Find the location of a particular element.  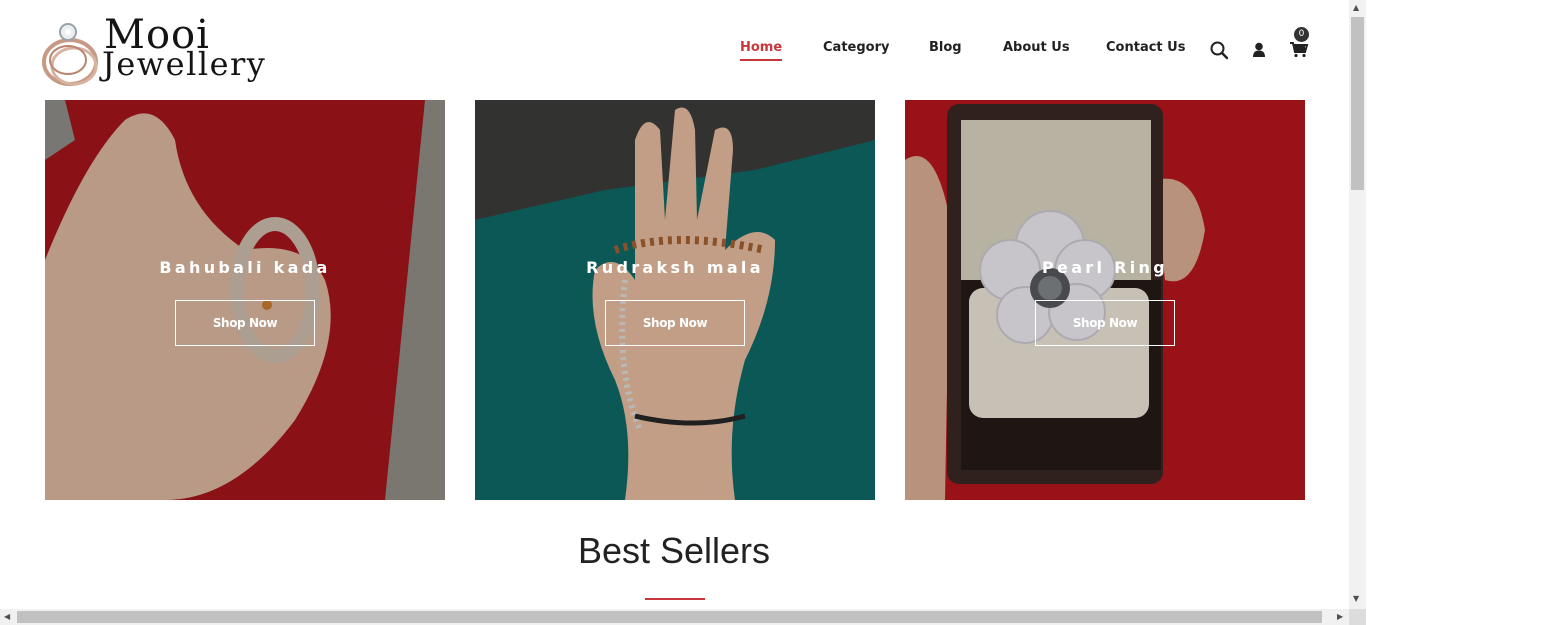

nav-blog: Blog is located at coordinates (945, 47).